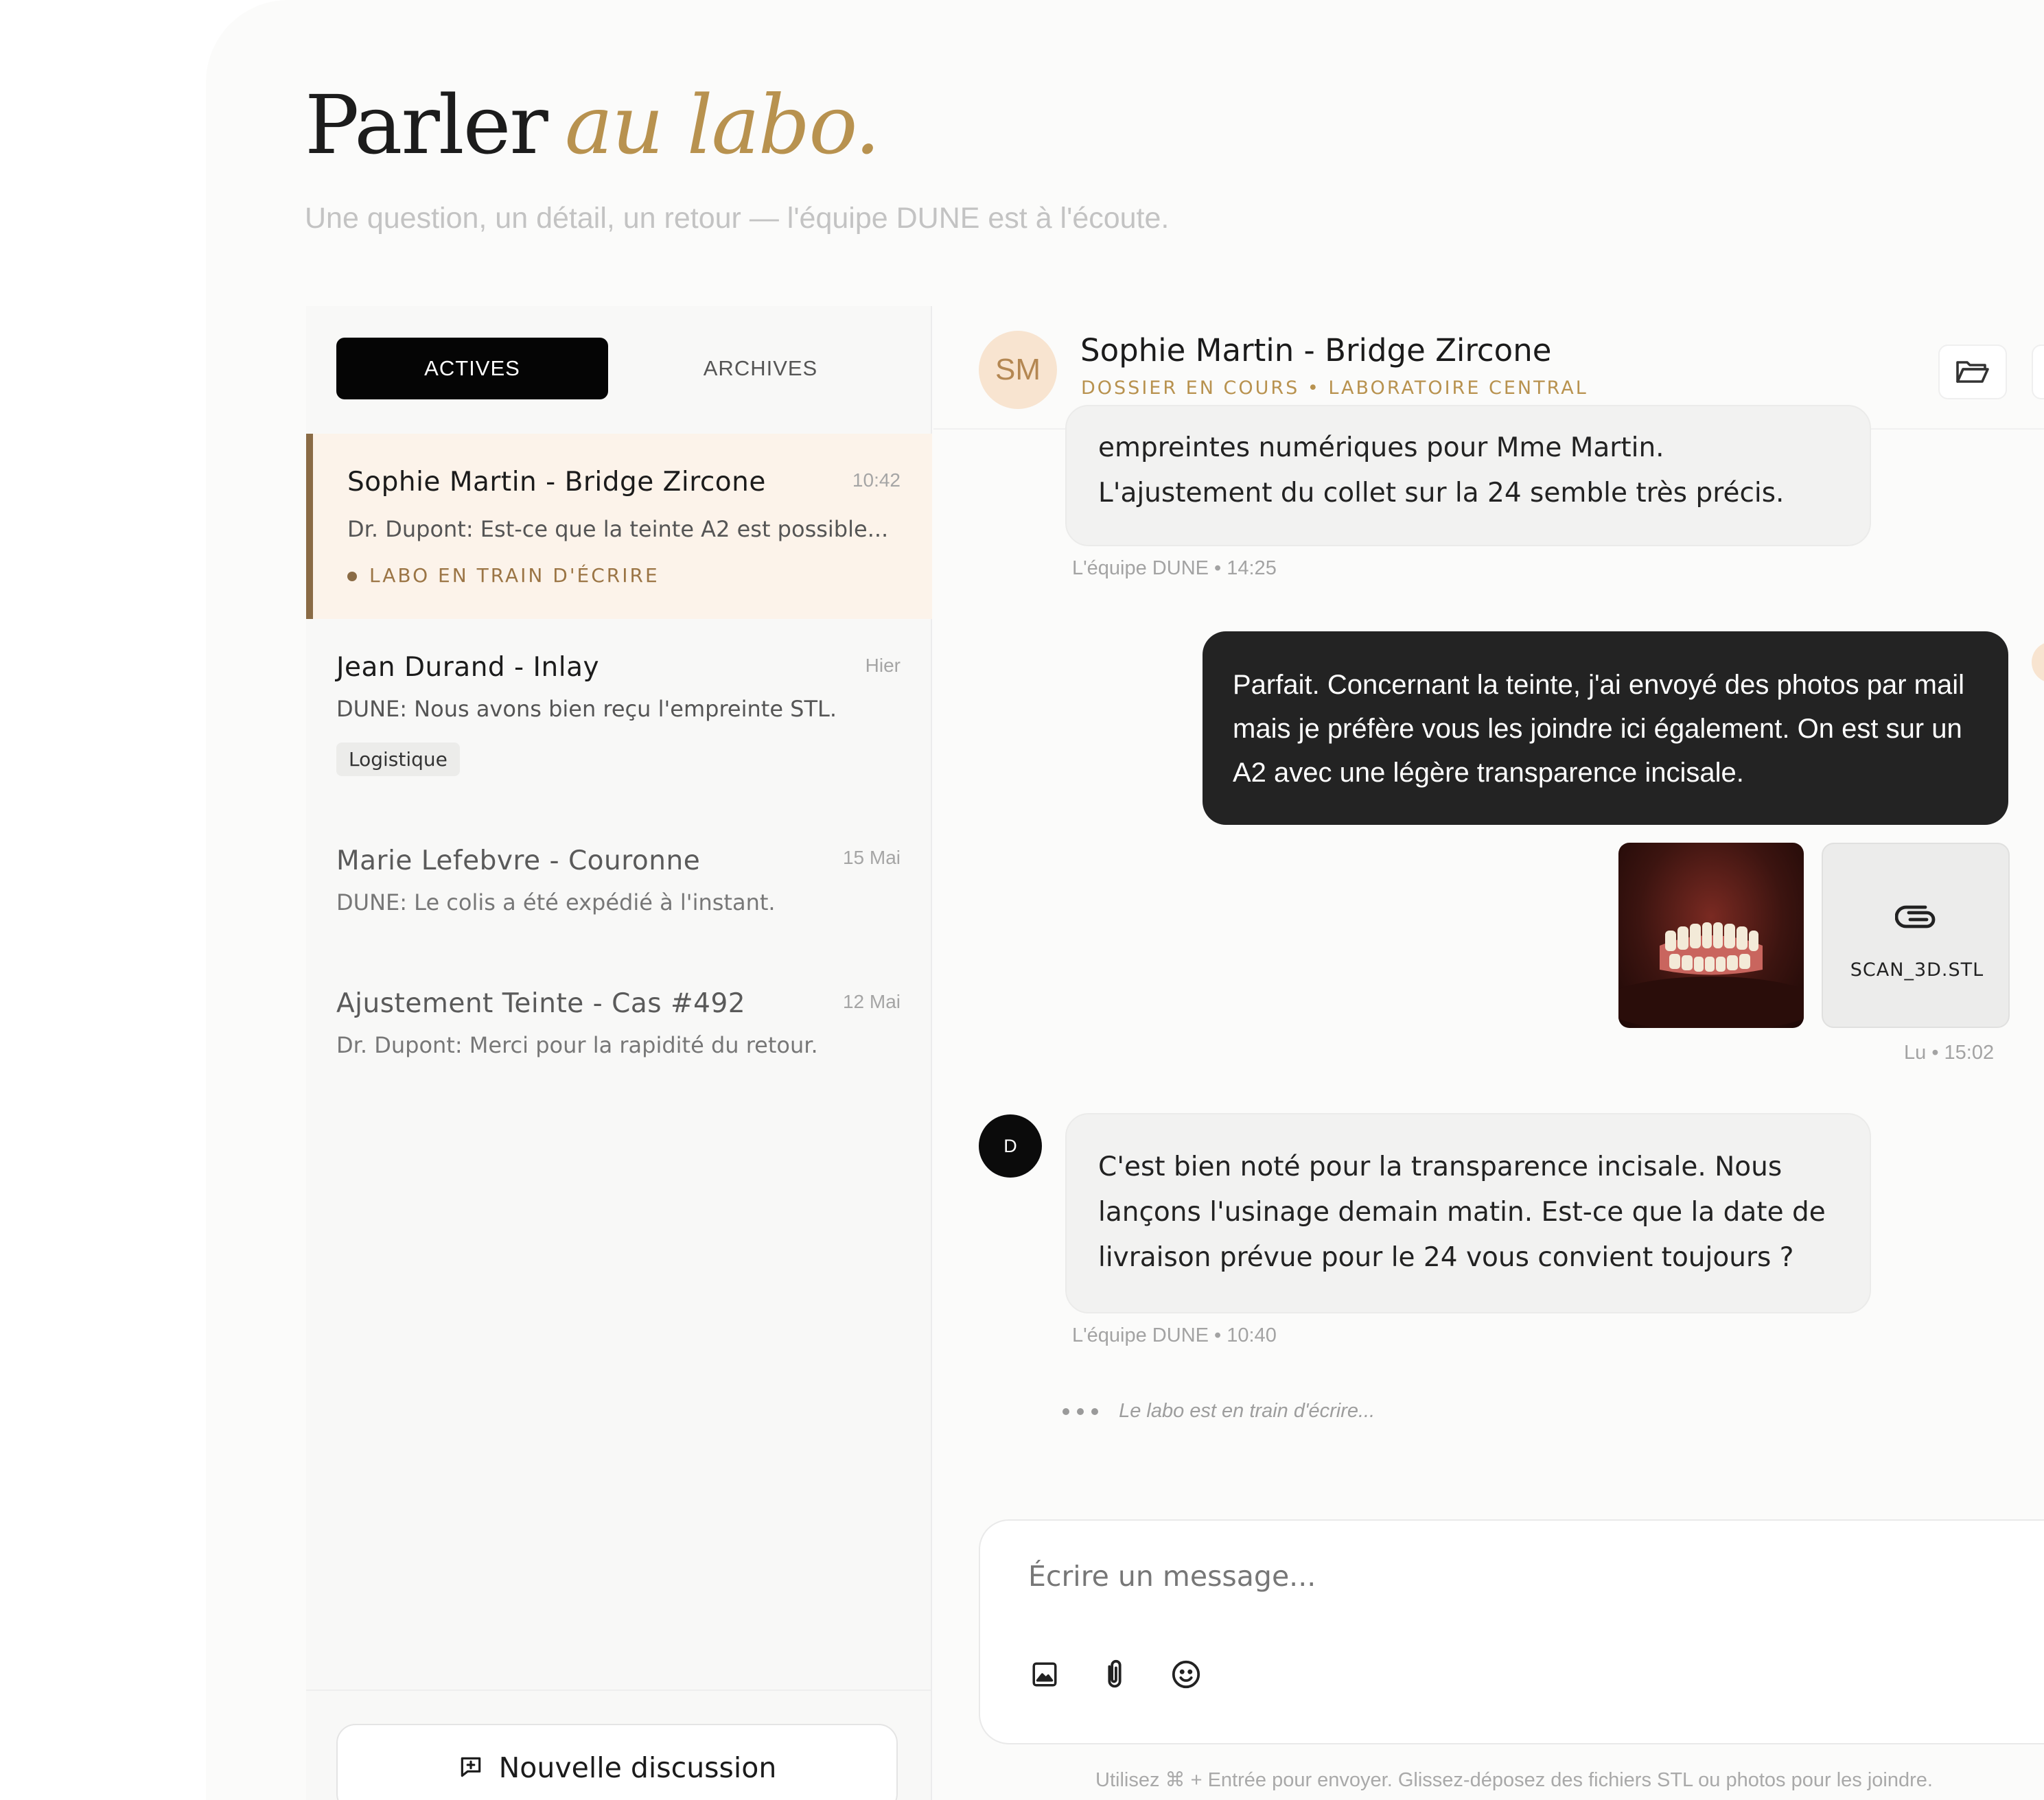 The width and height of the screenshot is (2044, 1800). Describe the element at coordinates (876, 480) in the screenshot. I see `conversation-time: 10:42` at that location.